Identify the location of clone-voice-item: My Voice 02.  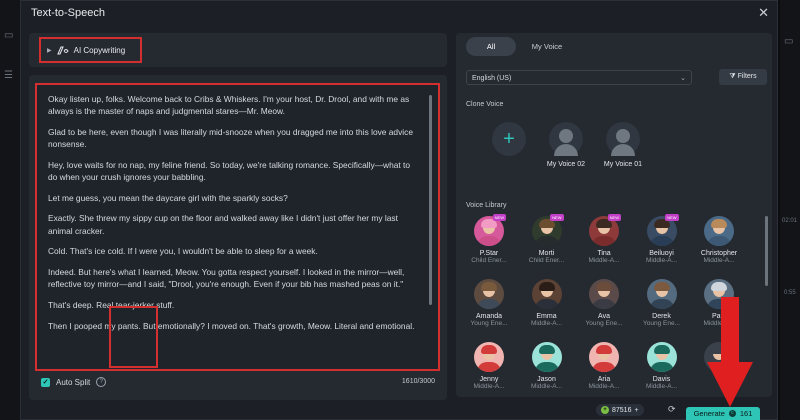
(566, 145).